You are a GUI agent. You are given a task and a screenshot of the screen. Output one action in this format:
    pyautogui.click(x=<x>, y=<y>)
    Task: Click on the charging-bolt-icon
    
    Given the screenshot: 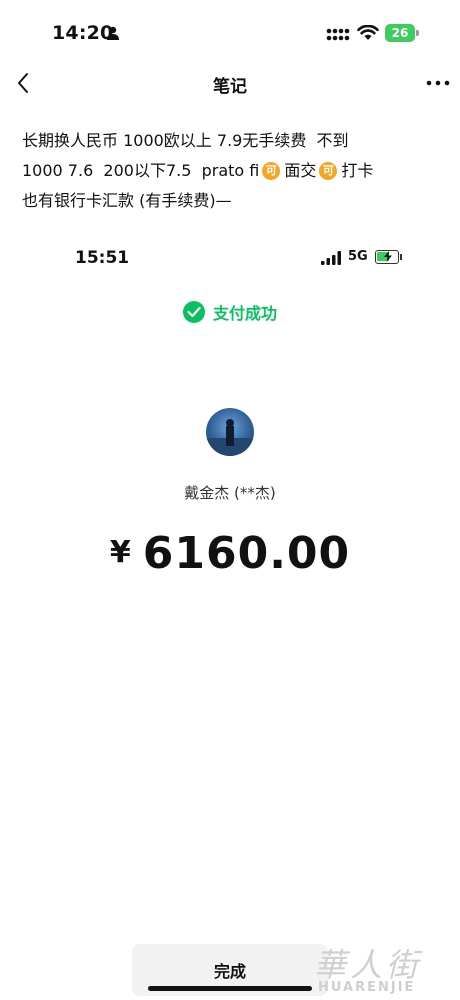 What is the action you would take?
    pyautogui.click(x=388, y=256)
    